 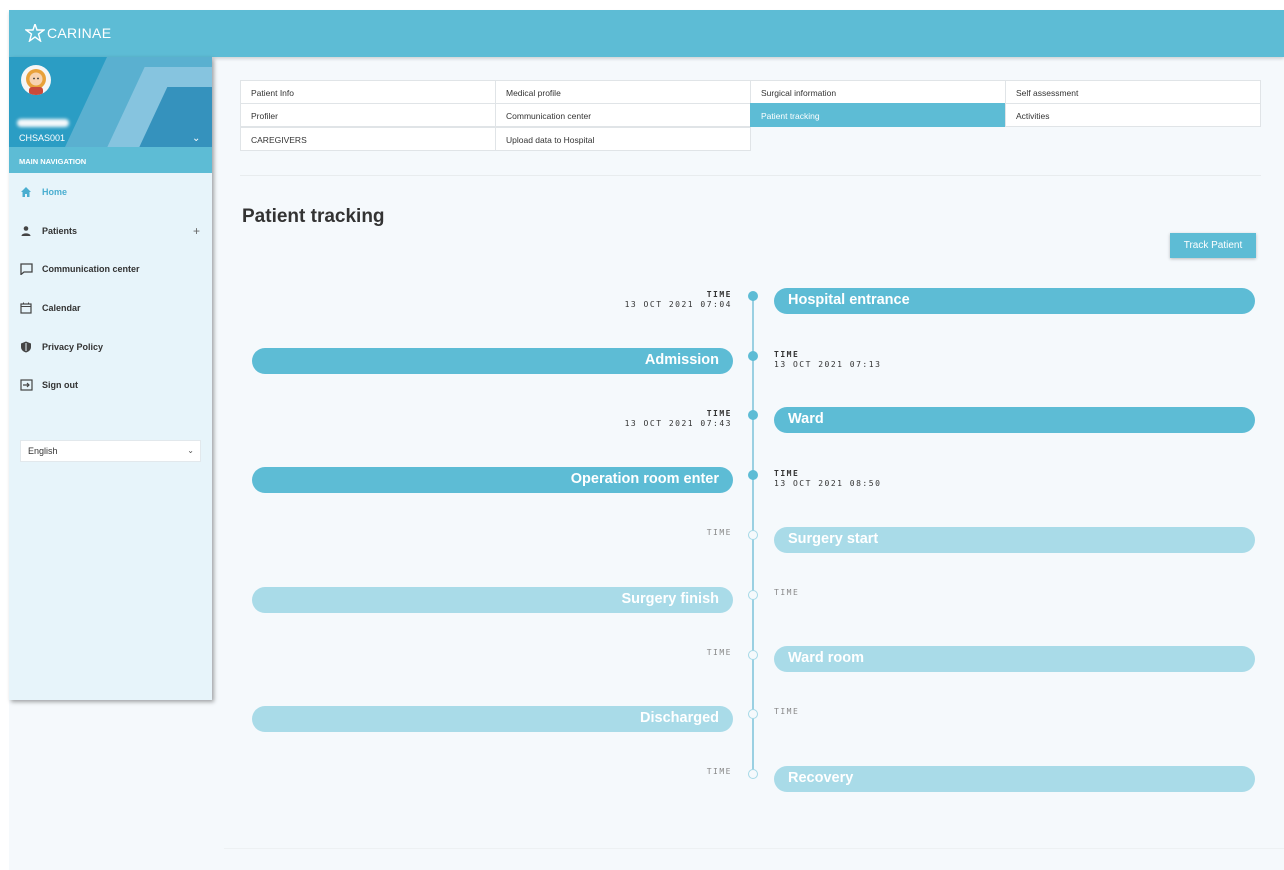 I want to click on sidebar-item-home: Home, so click(x=110, y=192).